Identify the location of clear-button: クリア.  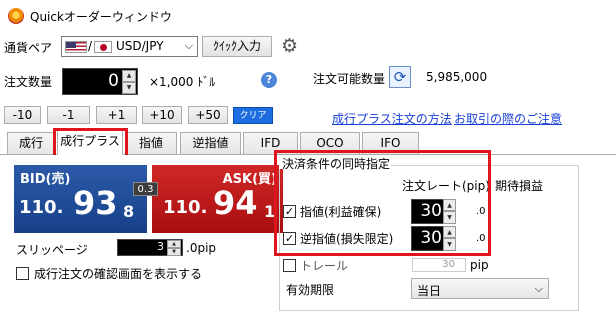
(253, 115).